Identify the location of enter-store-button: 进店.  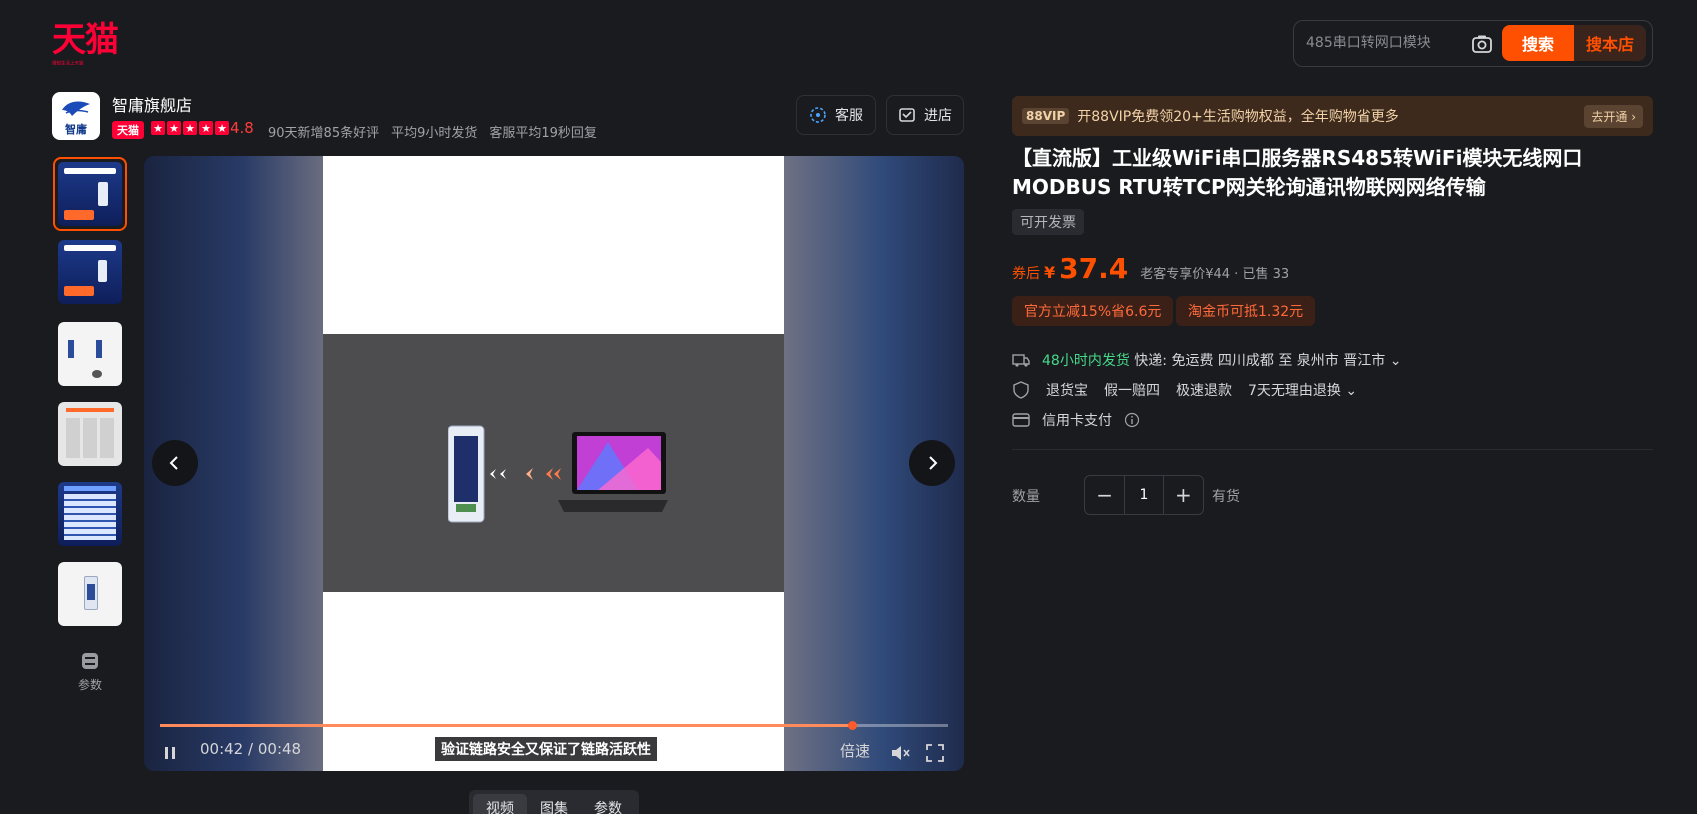
(925, 115).